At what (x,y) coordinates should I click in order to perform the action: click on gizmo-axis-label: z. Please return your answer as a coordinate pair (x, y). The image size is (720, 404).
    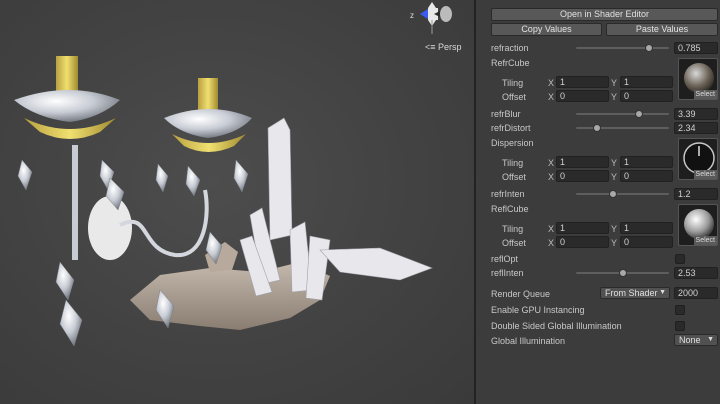
    Looking at the image, I should click on (412, 15).